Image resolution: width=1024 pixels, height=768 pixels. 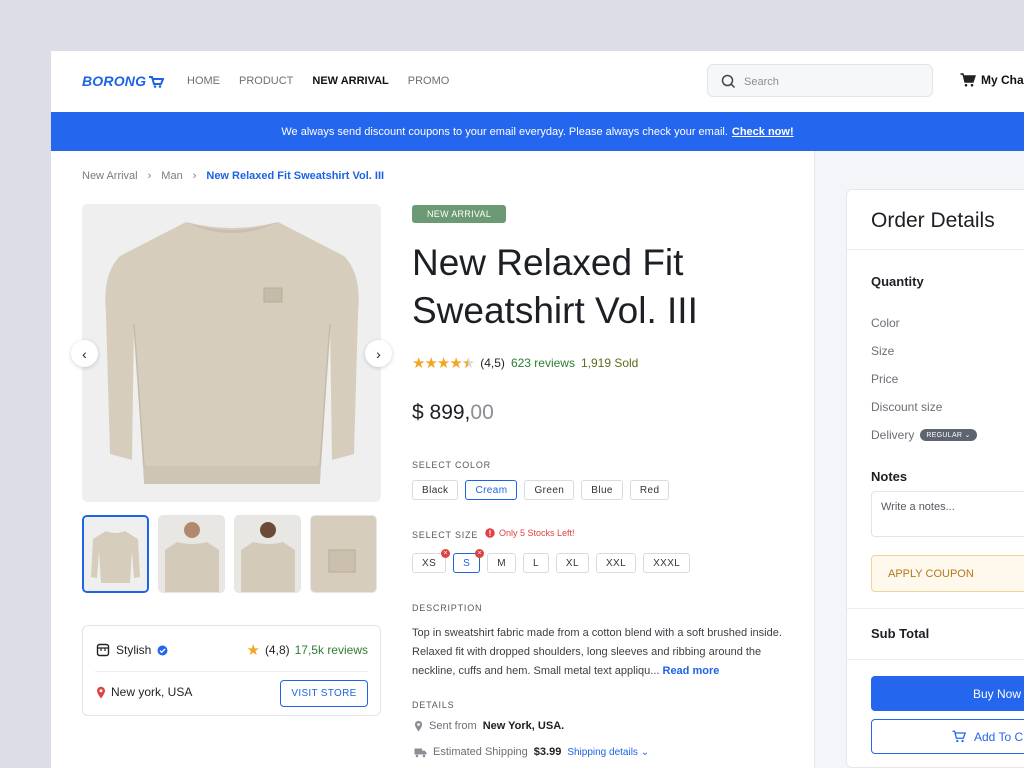 I want to click on sold-out-icon: ×, so click(x=480, y=553).